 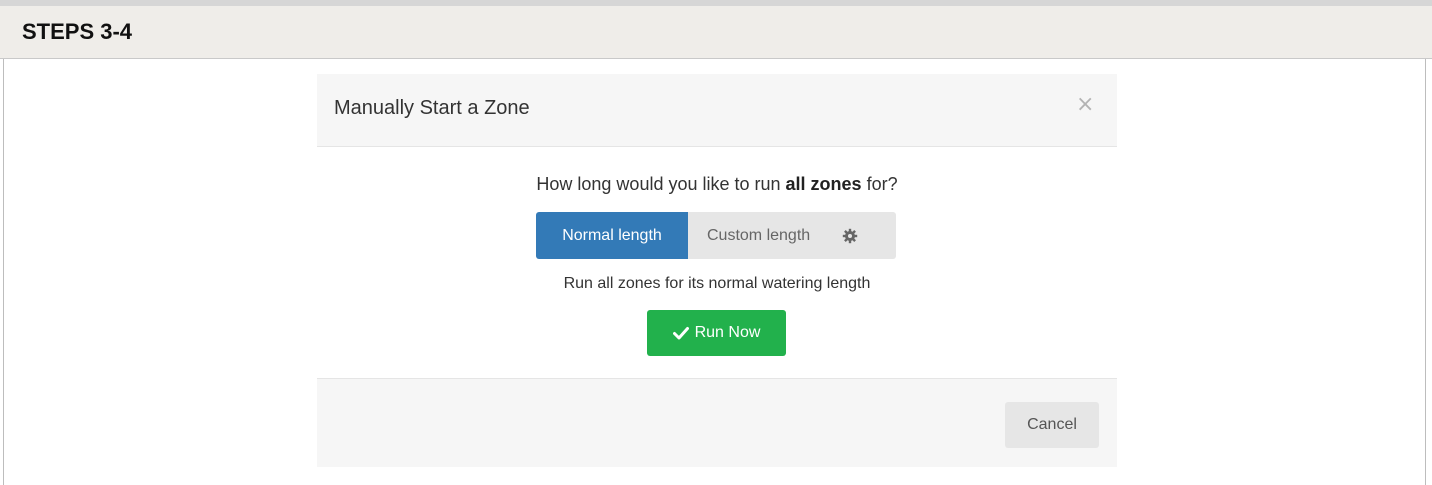 What do you see at coordinates (3, 272) in the screenshot?
I see `left-border` at bounding box center [3, 272].